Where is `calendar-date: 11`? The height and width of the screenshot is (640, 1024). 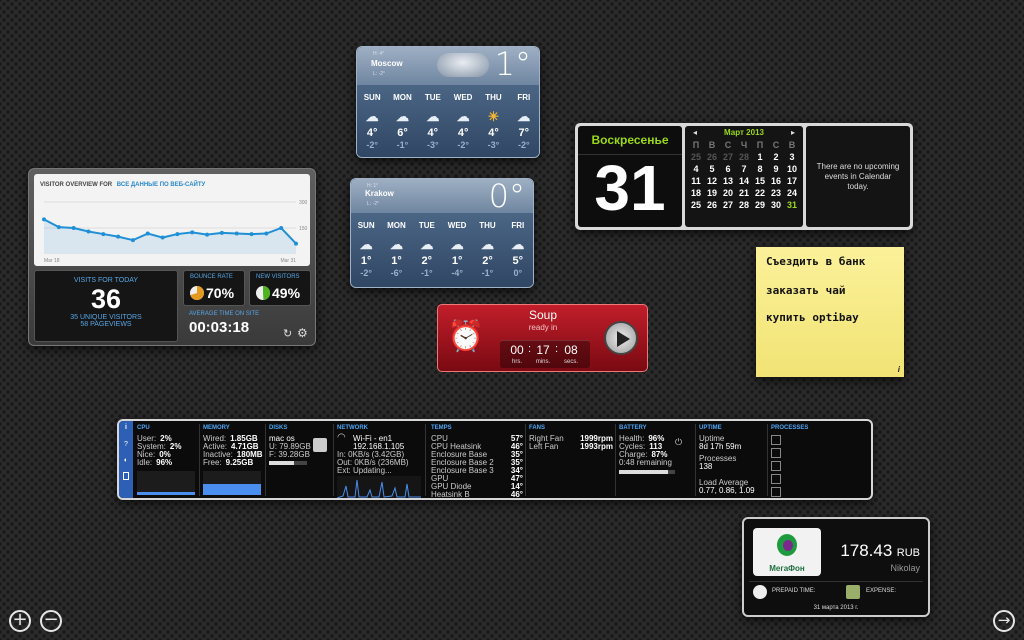 calendar-date: 11 is located at coordinates (696, 181).